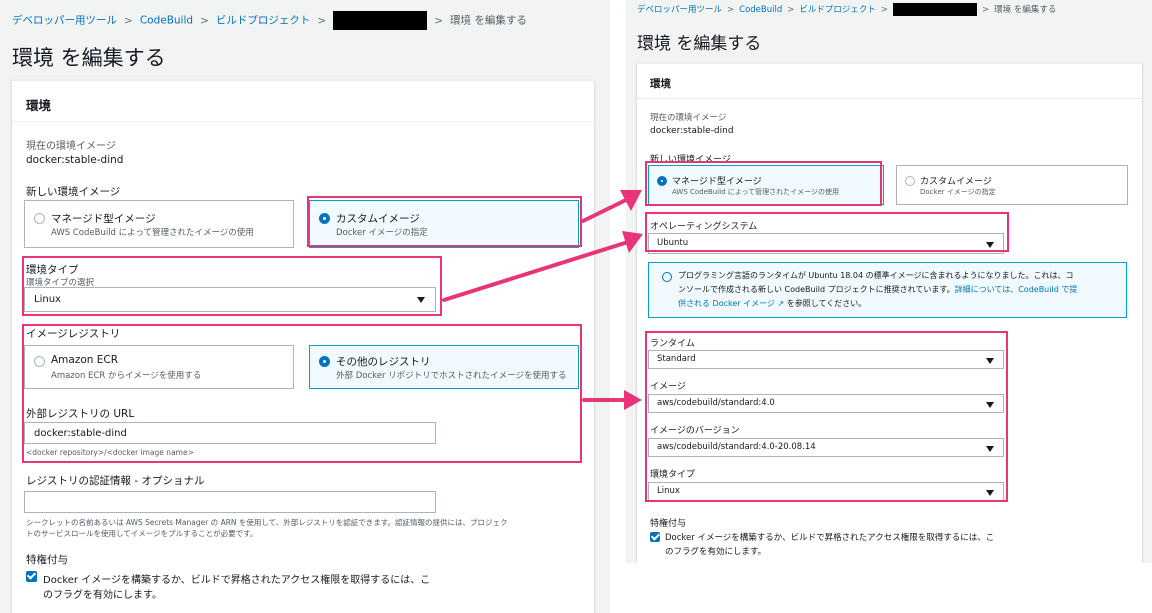  What do you see at coordinates (110, 452) in the screenshot?
I see `external-registry-url-hint: <docker repository>/<docker image name>` at bounding box center [110, 452].